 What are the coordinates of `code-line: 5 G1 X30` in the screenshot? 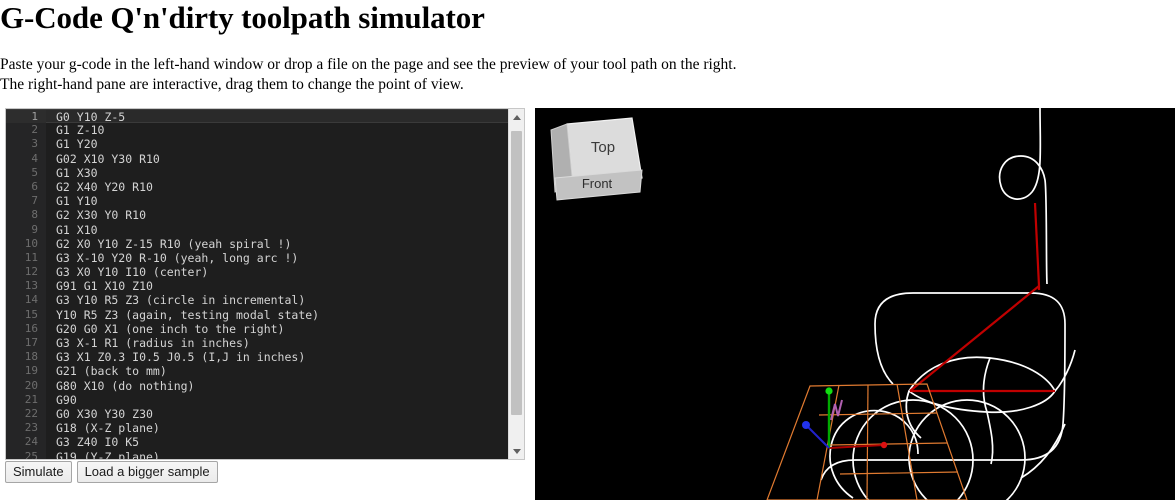 It's located at (257, 172).